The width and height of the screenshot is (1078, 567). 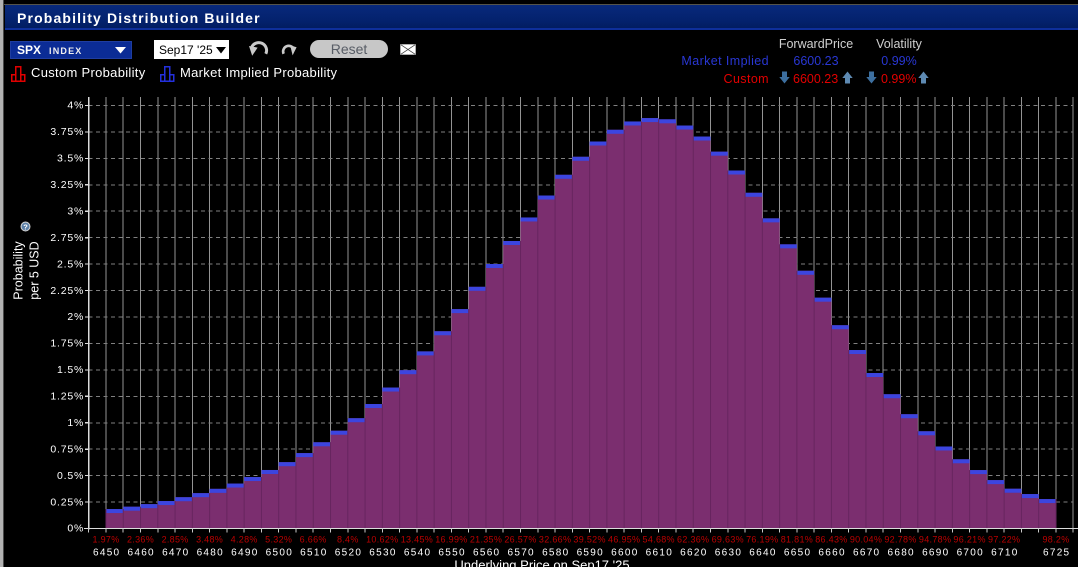 I want to click on svg-text: 0.75%, so click(x=67, y=449).